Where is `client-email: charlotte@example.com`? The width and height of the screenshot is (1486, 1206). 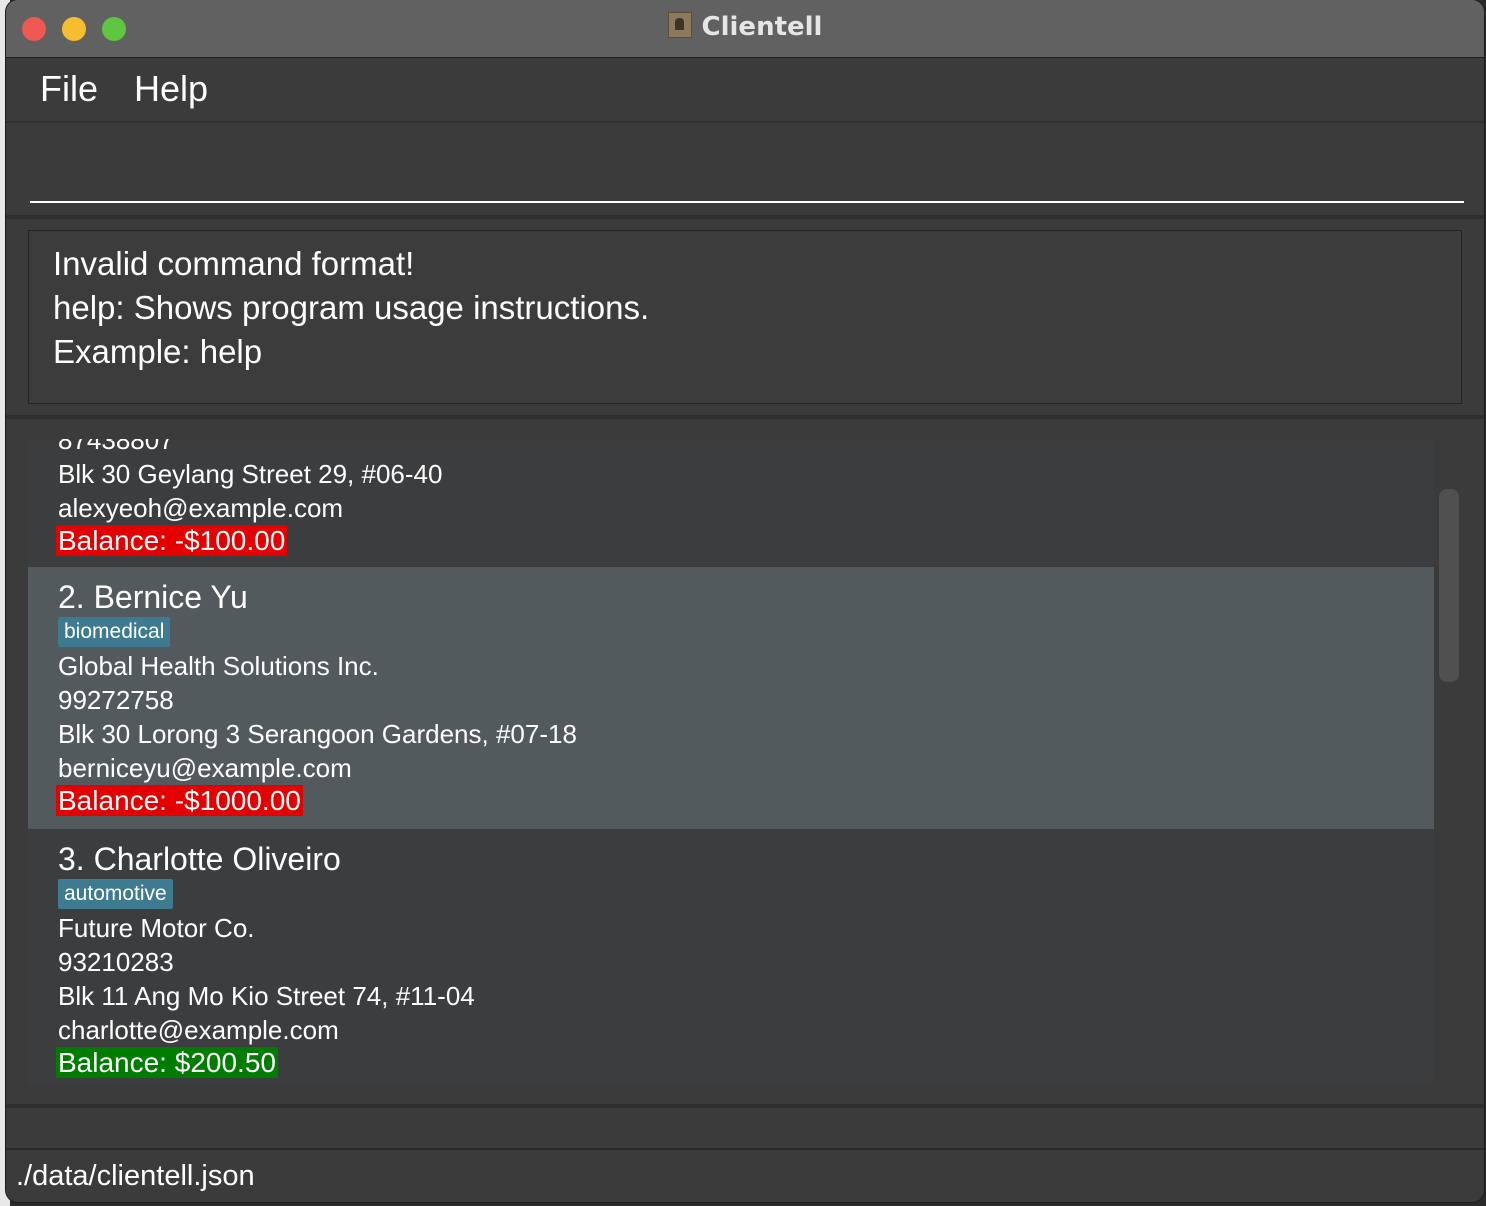 client-email: charlotte@example.com is located at coordinates (198, 1030).